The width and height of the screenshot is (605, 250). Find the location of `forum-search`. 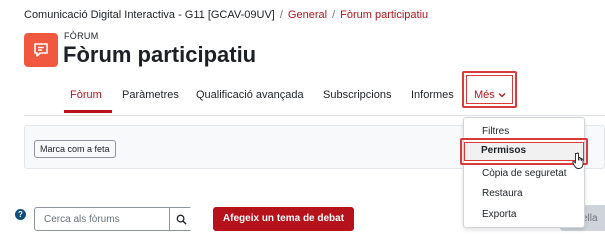

forum-search is located at coordinates (113, 219).